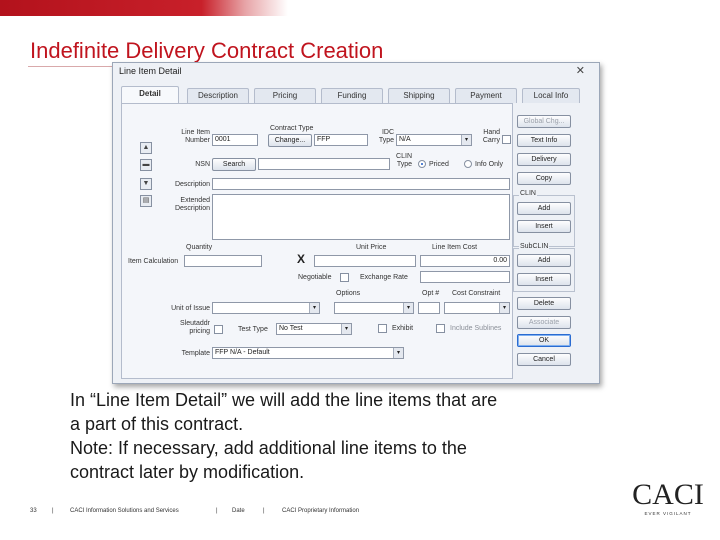  I want to click on exhibit-checkbox, so click(382, 328).